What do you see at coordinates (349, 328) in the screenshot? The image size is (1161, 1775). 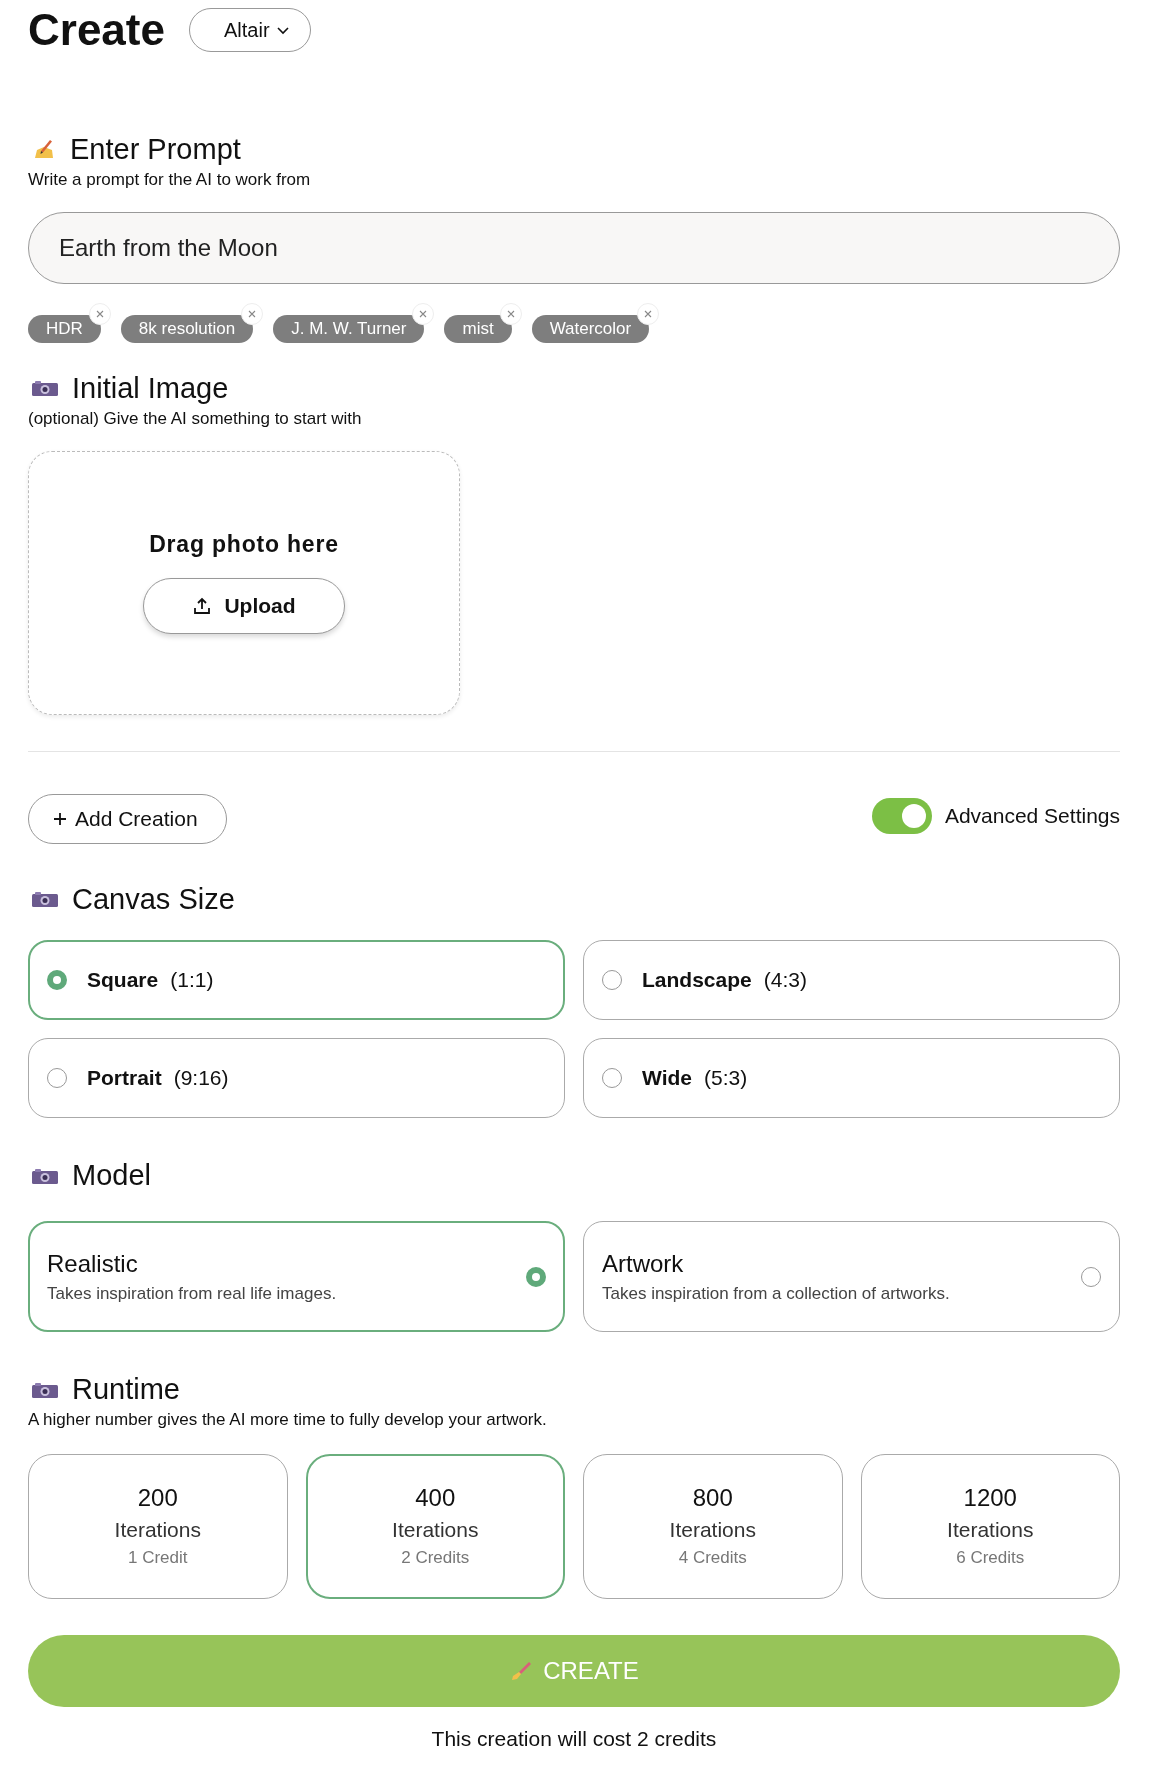 I see `tag-chip: J. M. W. Turner` at bounding box center [349, 328].